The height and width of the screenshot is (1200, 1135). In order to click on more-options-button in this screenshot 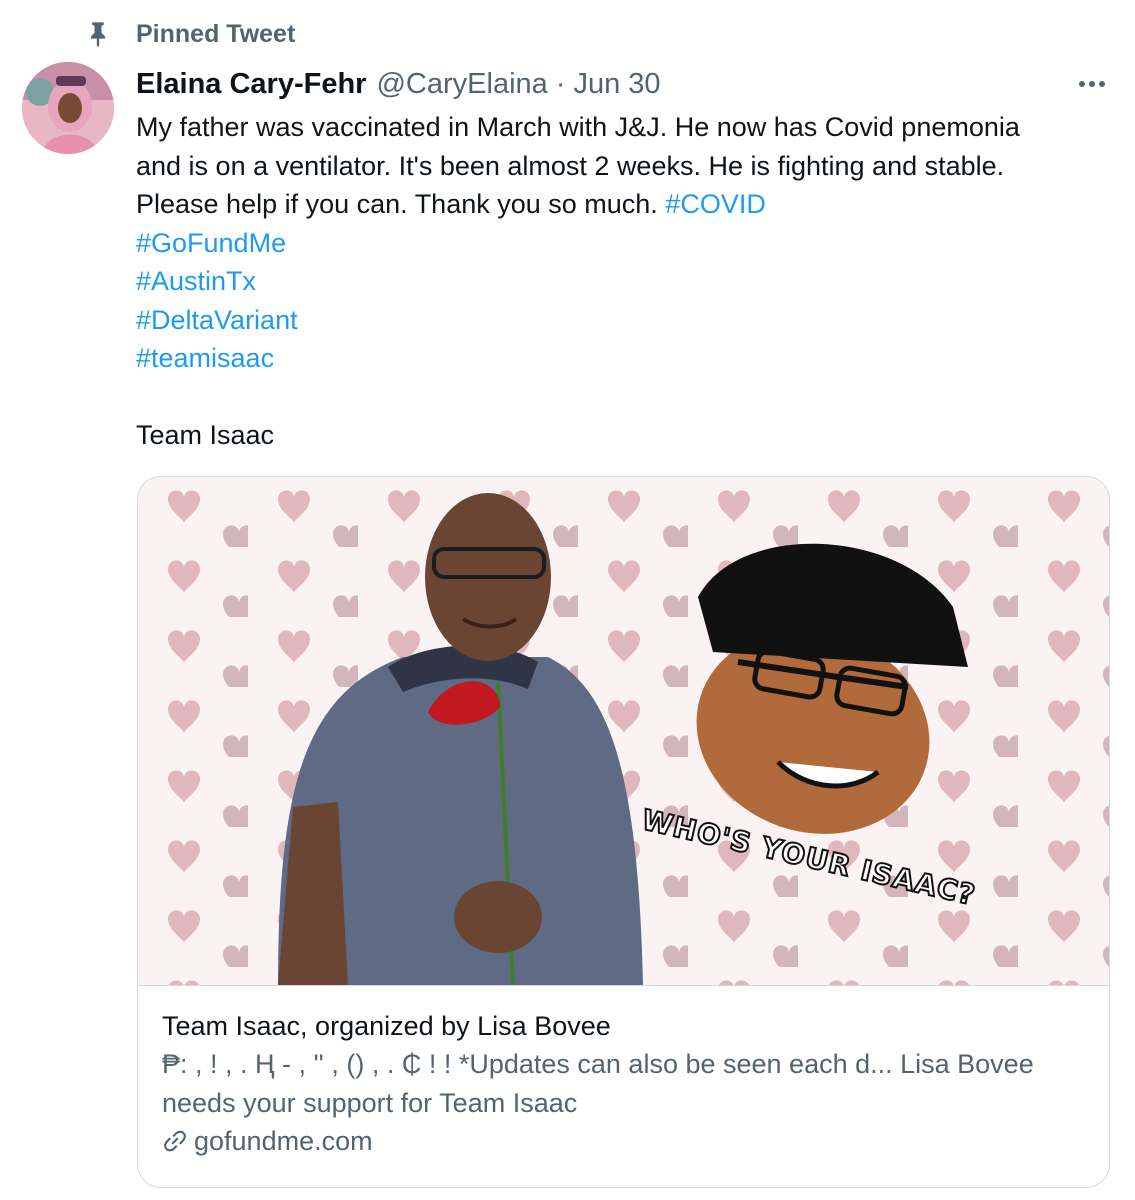, I will do `click(1092, 84)`.